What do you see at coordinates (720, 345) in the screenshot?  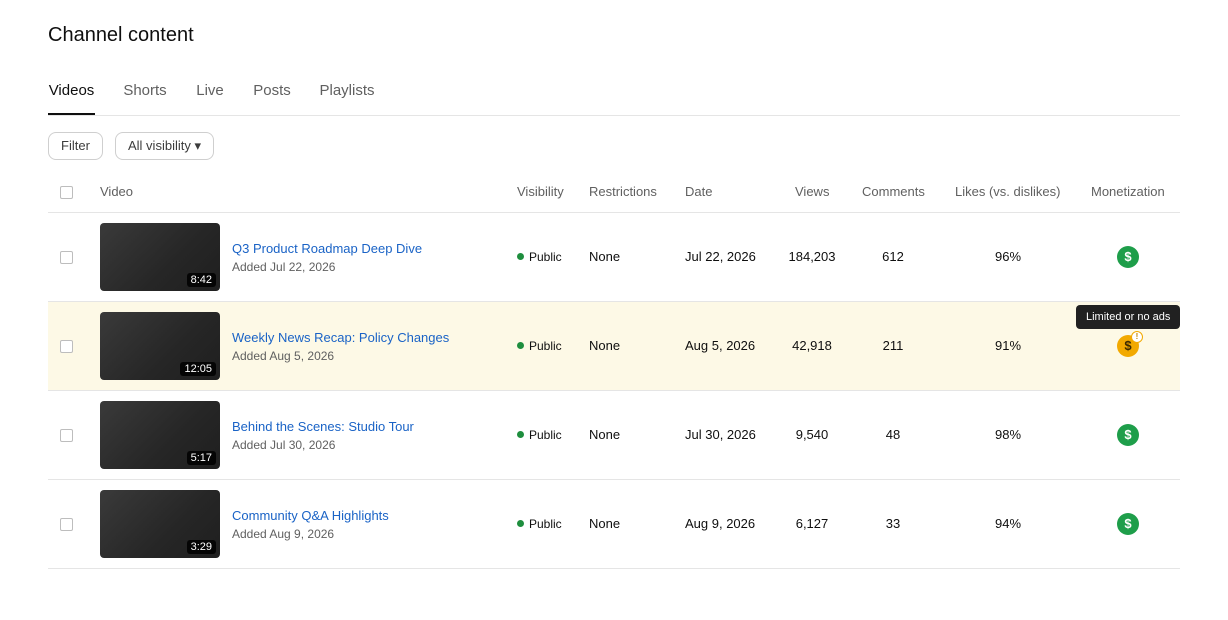 I see `date-cell: Aug 5, 2026` at bounding box center [720, 345].